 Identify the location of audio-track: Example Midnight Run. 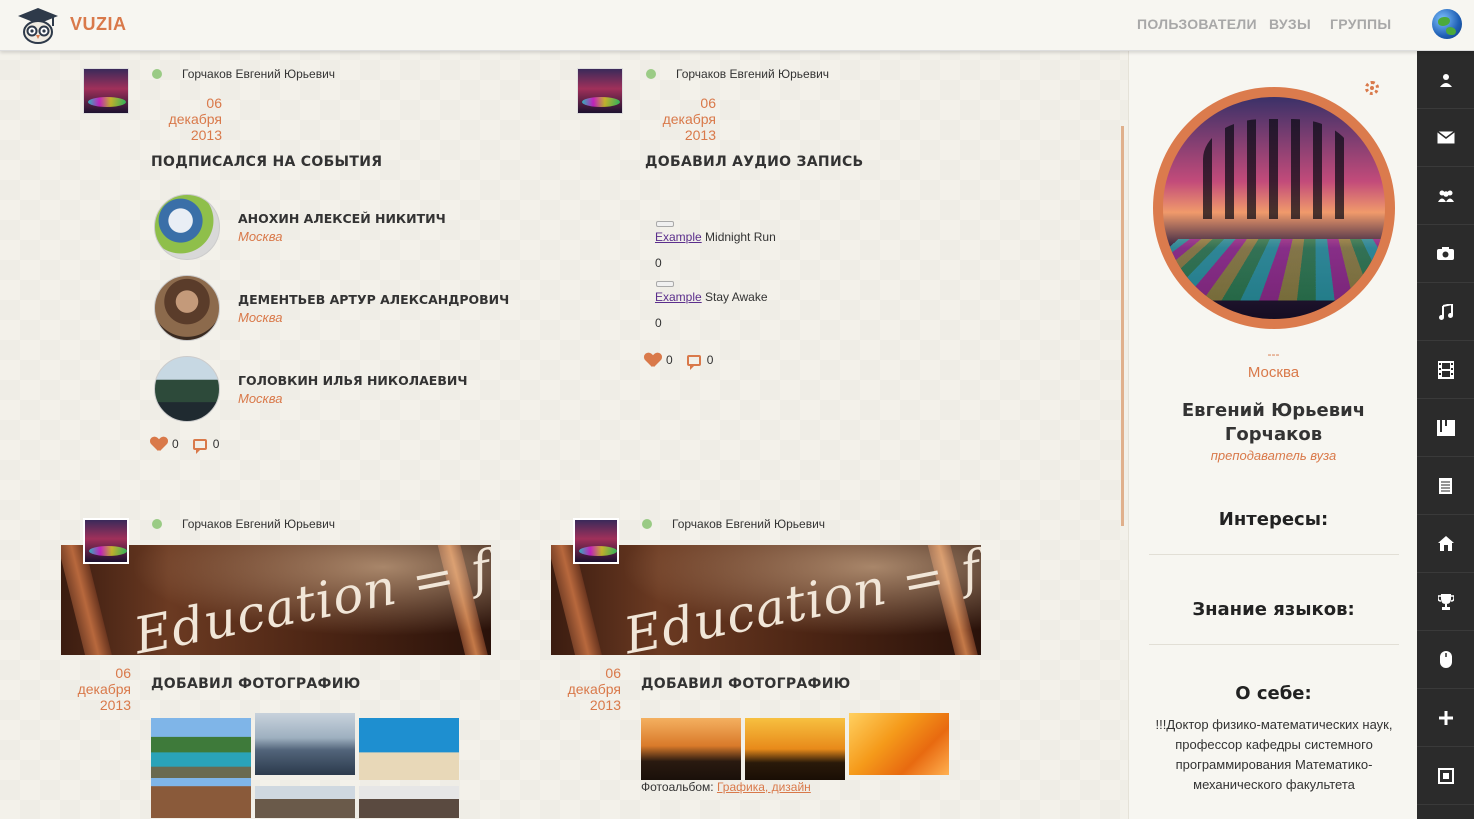
(715, 237).